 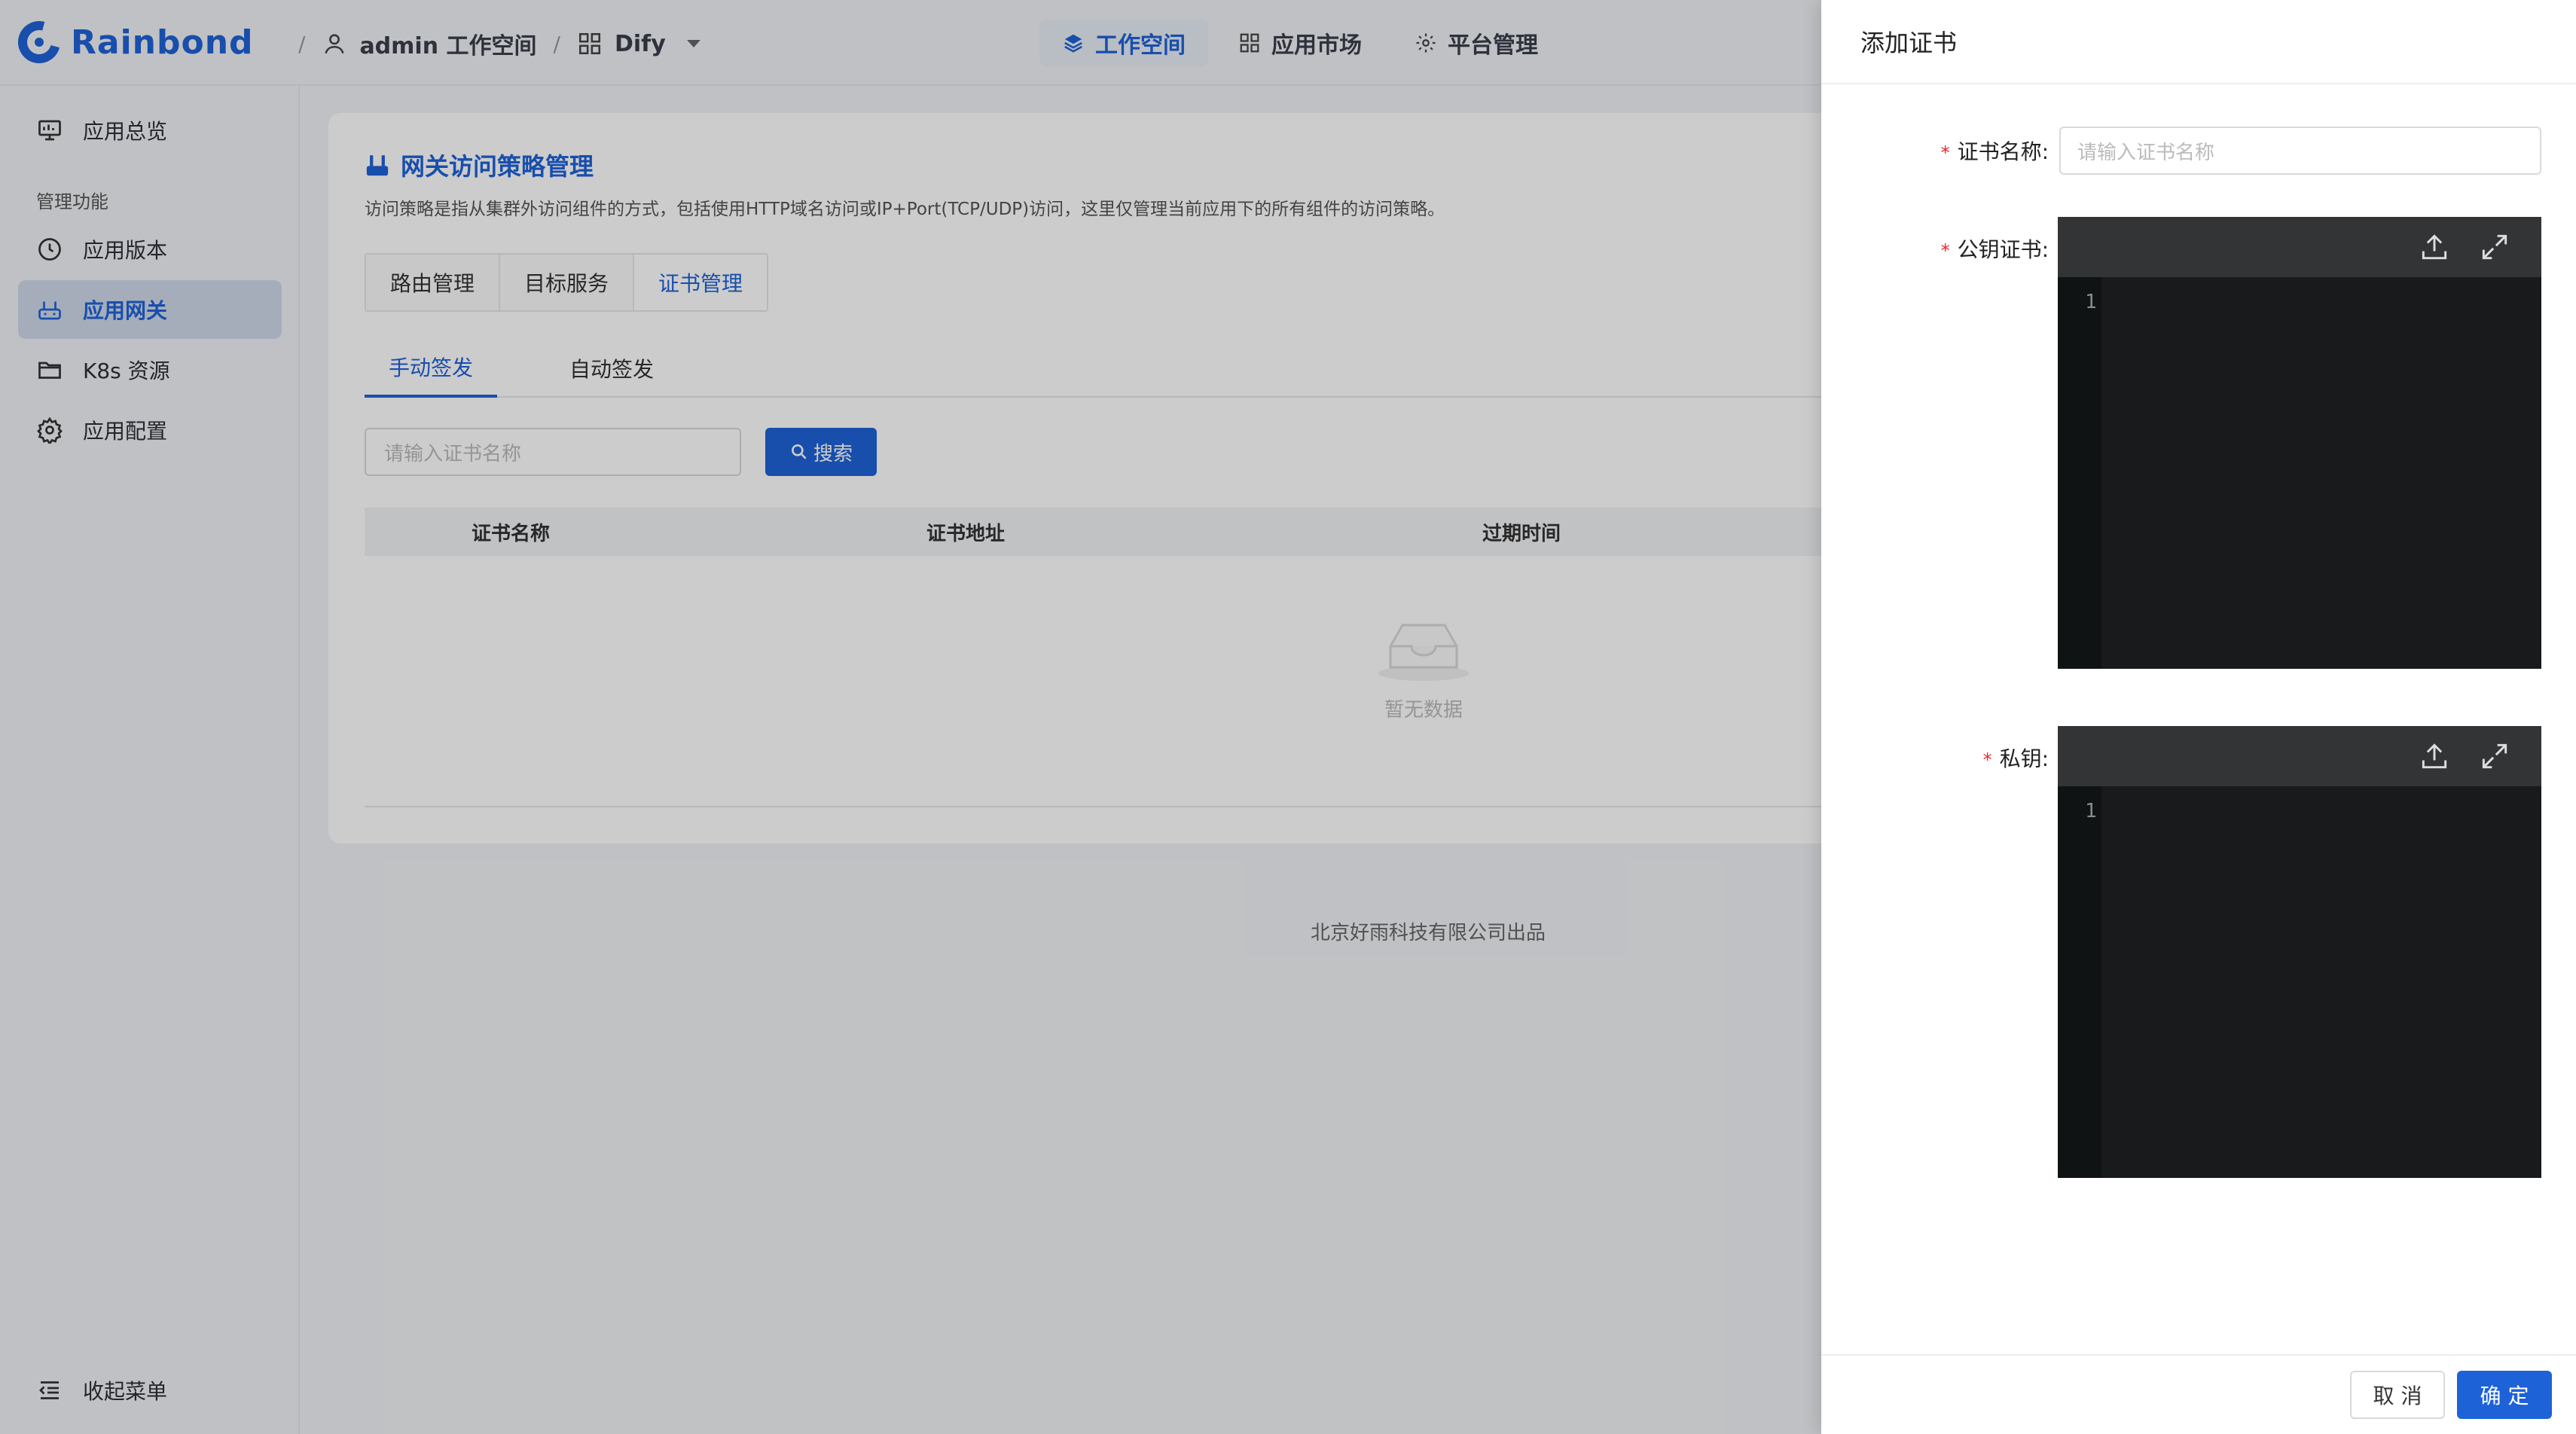 What do you see at coordinates (2398, 1395) in the screenshot?
I see `cancel-button: 取 消` at bounding box center [2398, 1395].